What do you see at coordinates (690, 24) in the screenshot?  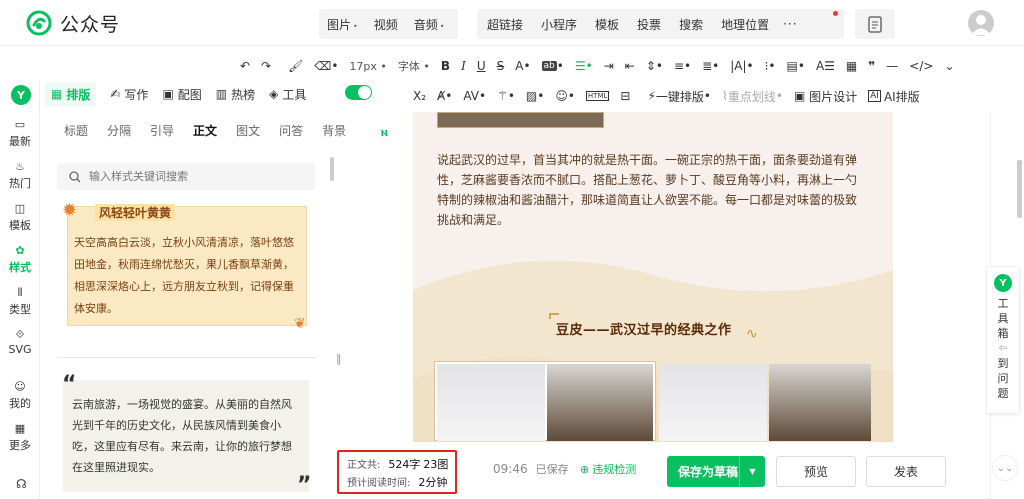 I see `insert-search: 搜索` at bounding box center [690, 24].